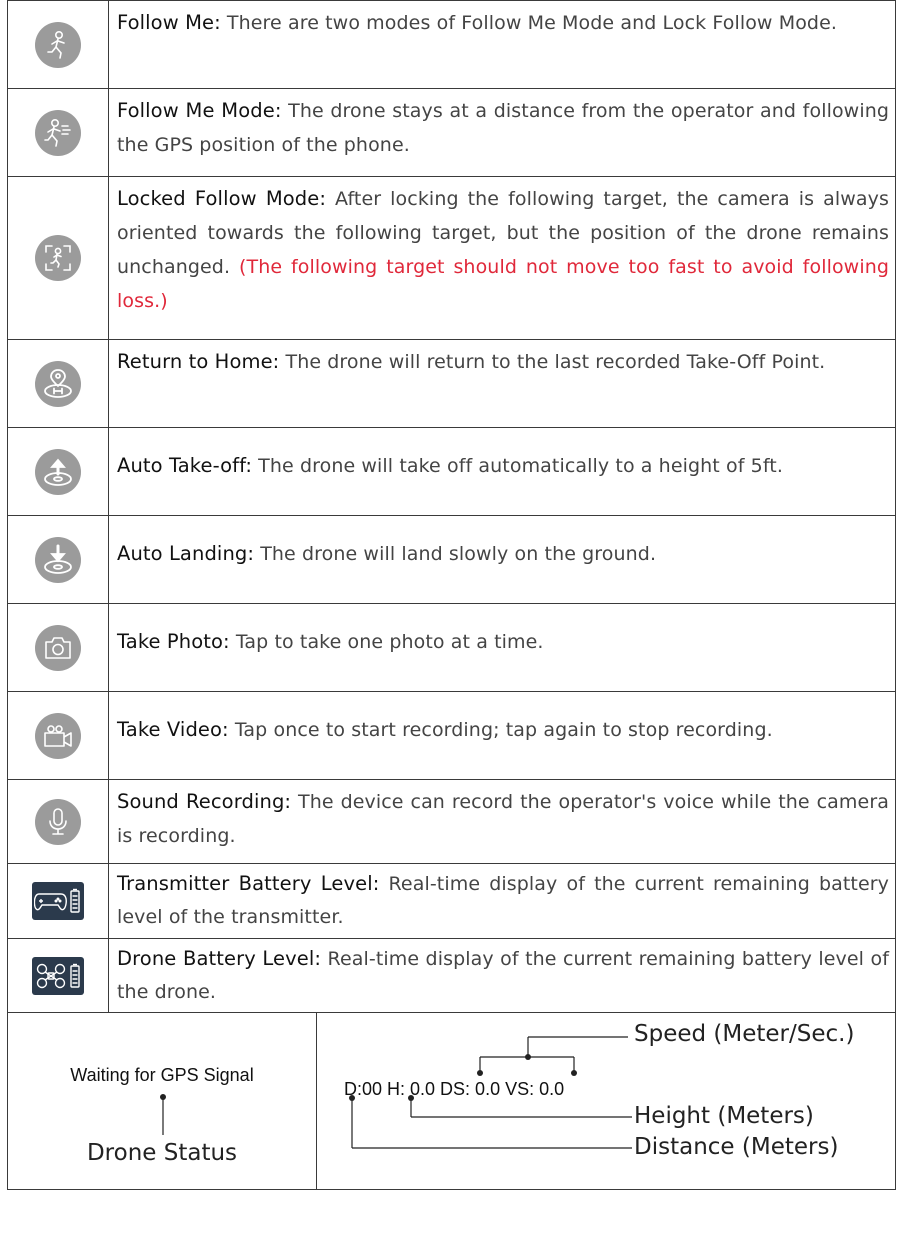  Describe the element at coordinates (58, 383) in the screenshot. I see `return-home-icon` at that location.